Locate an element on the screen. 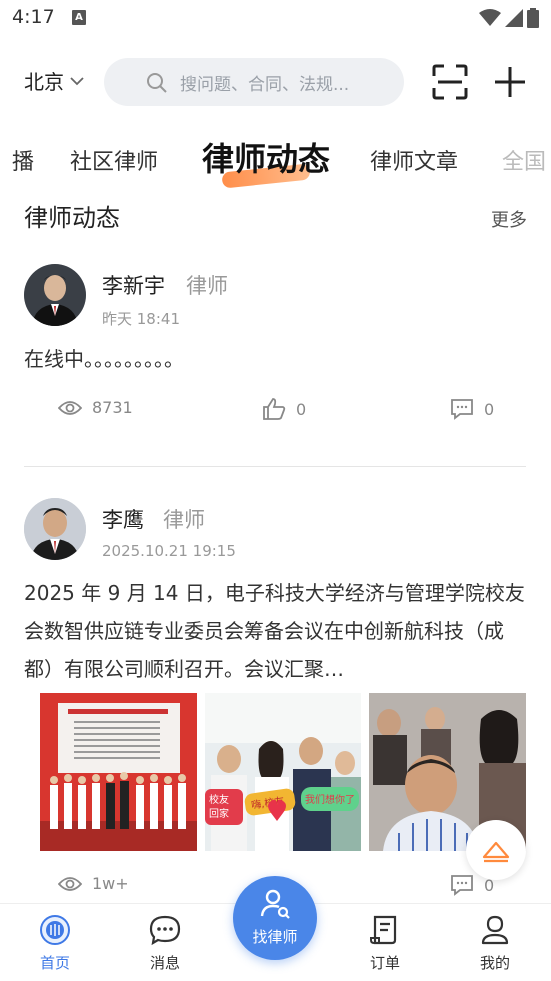 The width and height of the screenshot is (551, 981). find-lawyer-label: 找律师 is located at coordinates (275, 937).